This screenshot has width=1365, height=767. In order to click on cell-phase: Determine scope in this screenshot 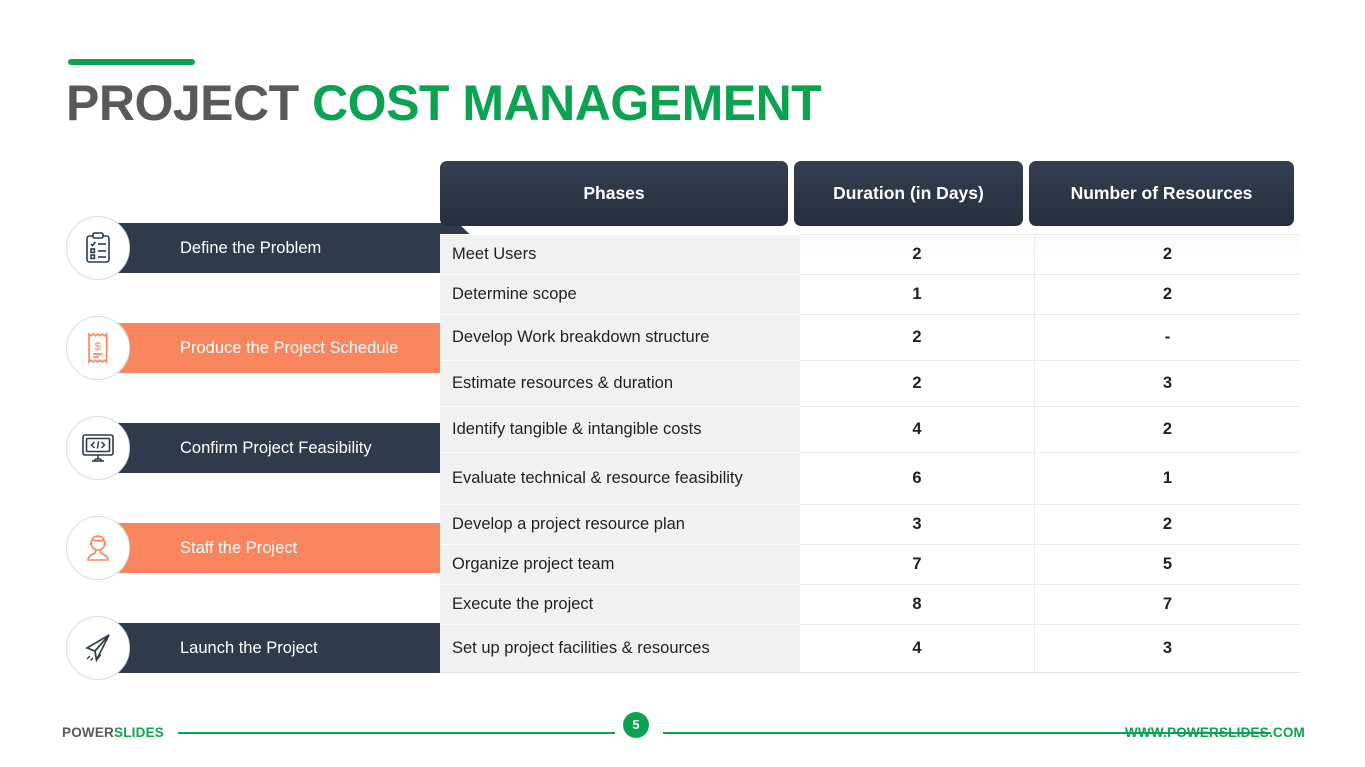, I will do `click(620, 294)`.